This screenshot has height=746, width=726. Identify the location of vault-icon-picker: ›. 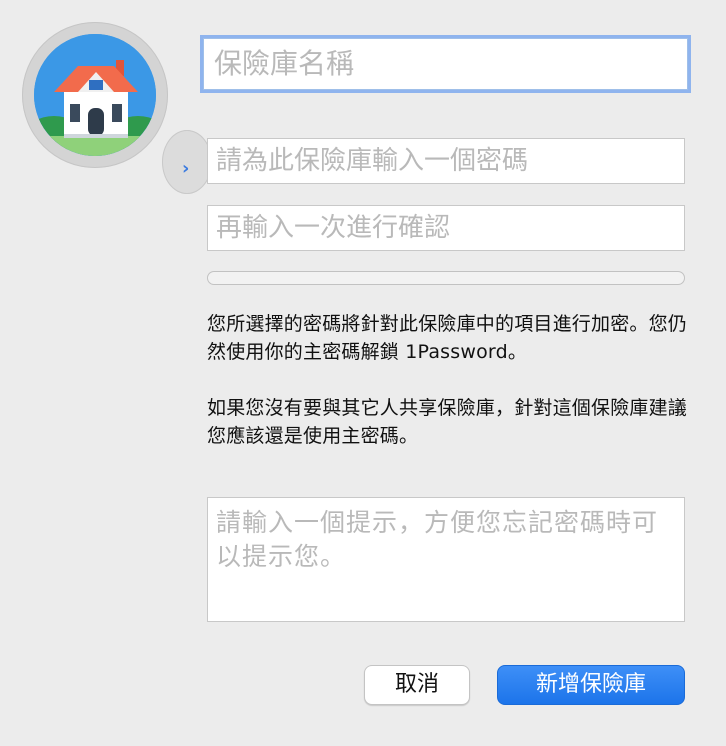
(117, 108).